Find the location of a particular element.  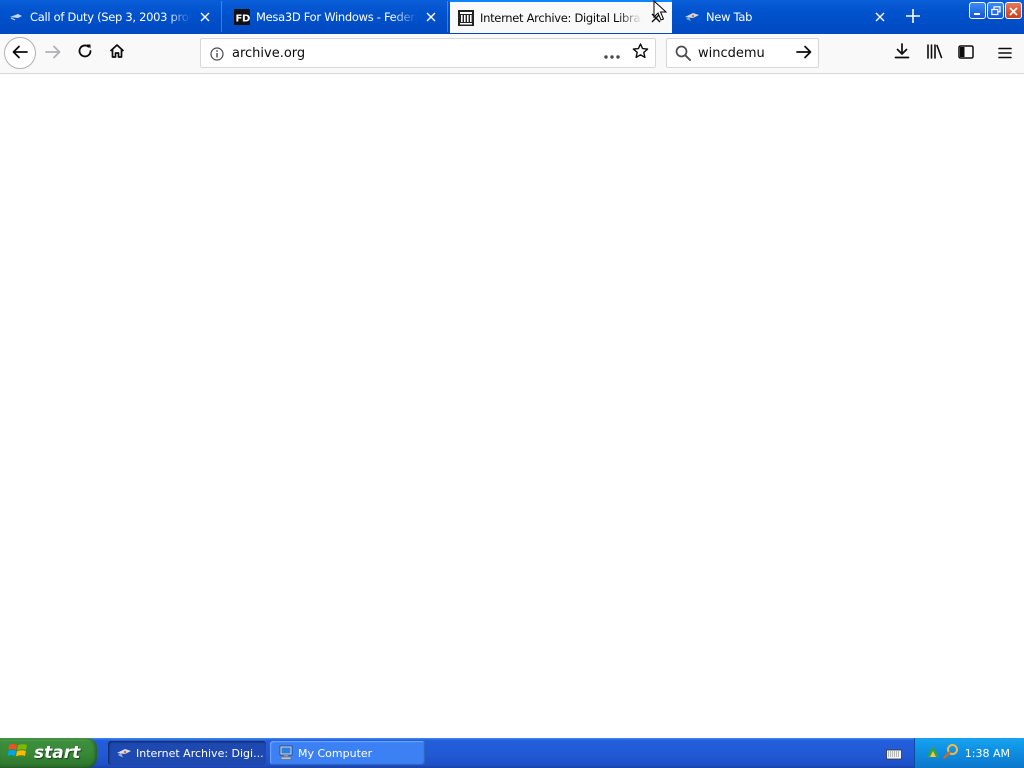

reload-icon is located at coordinates (85, 53).